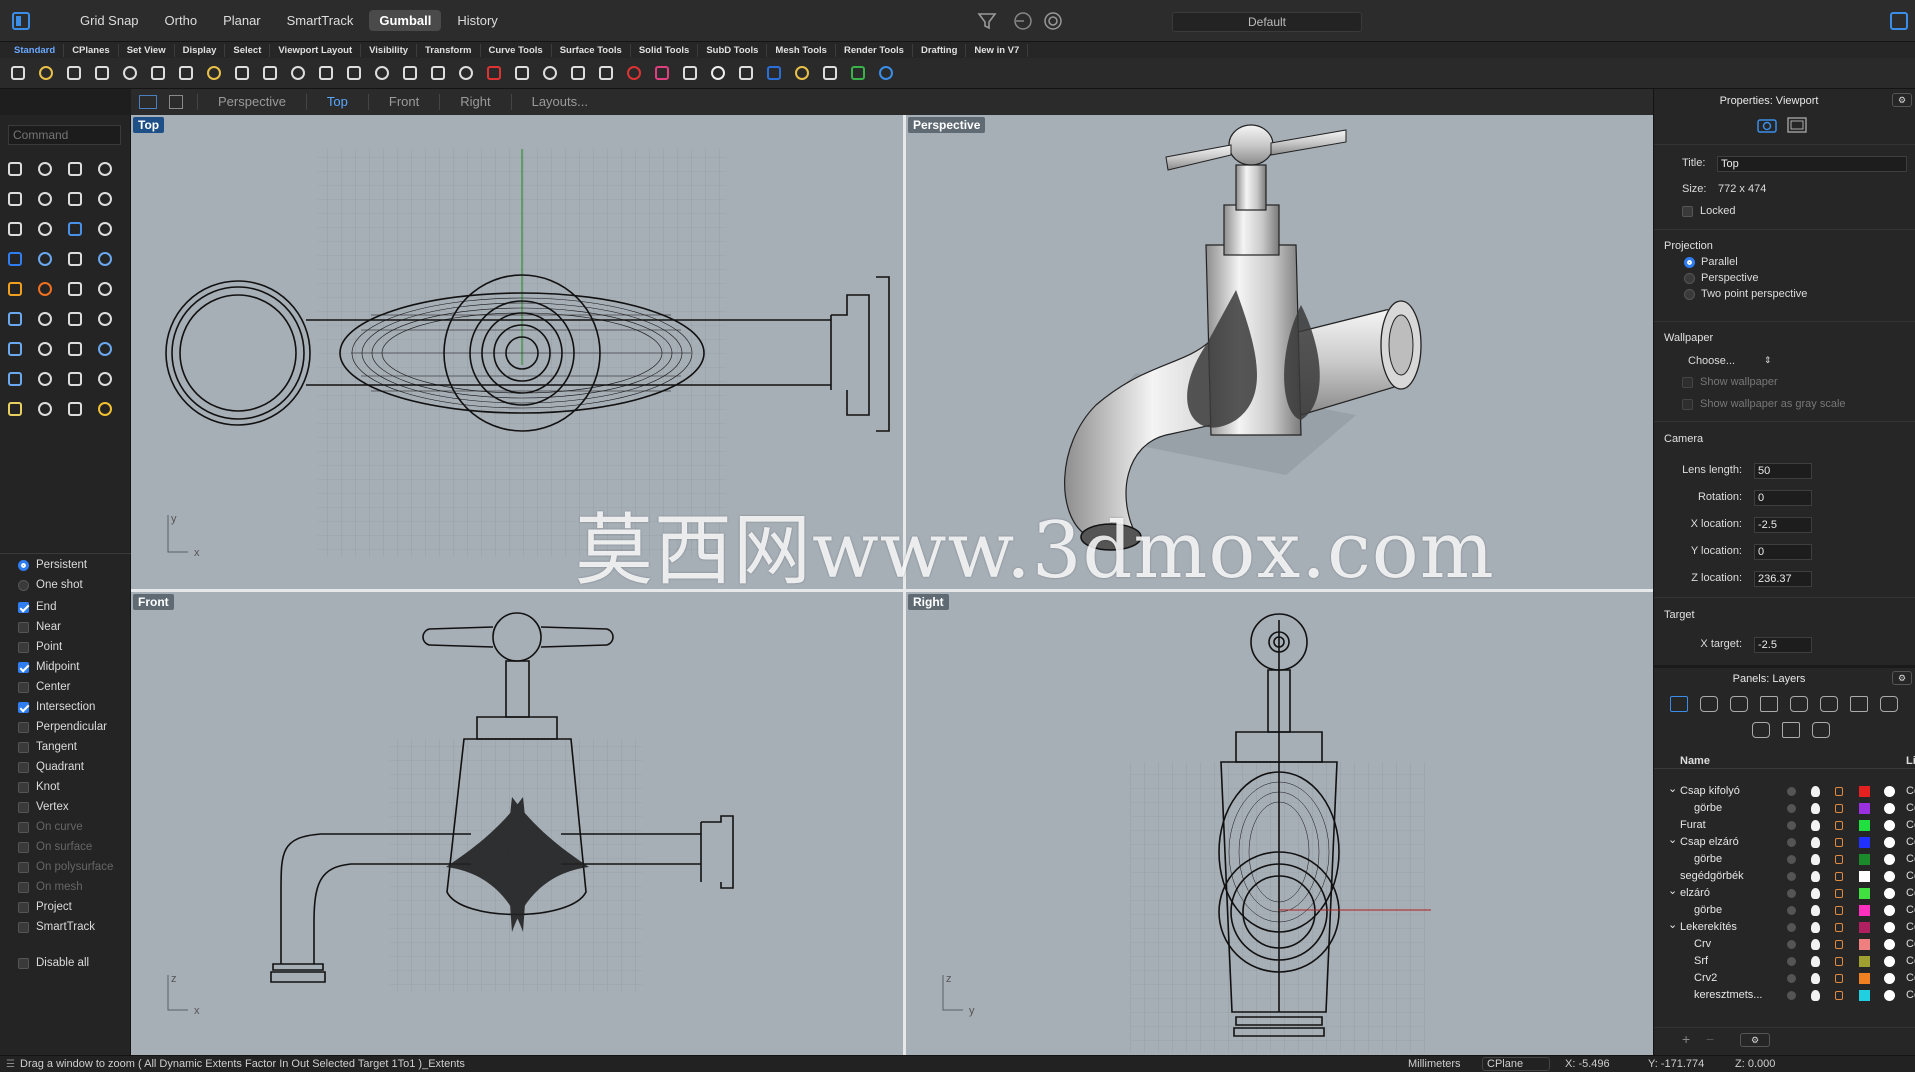 This screenshot has height=1072, width=1915. Describe the element at coordinates (858, 73) in the screenshot. I see `update-icon` at that location.